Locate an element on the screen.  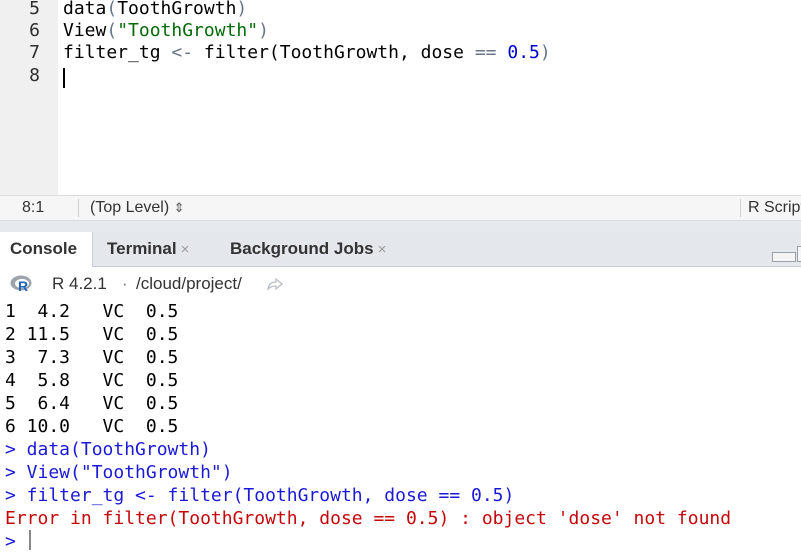
code-call: filter(ToothGrowth, dose is located at coordinates (334, 52).